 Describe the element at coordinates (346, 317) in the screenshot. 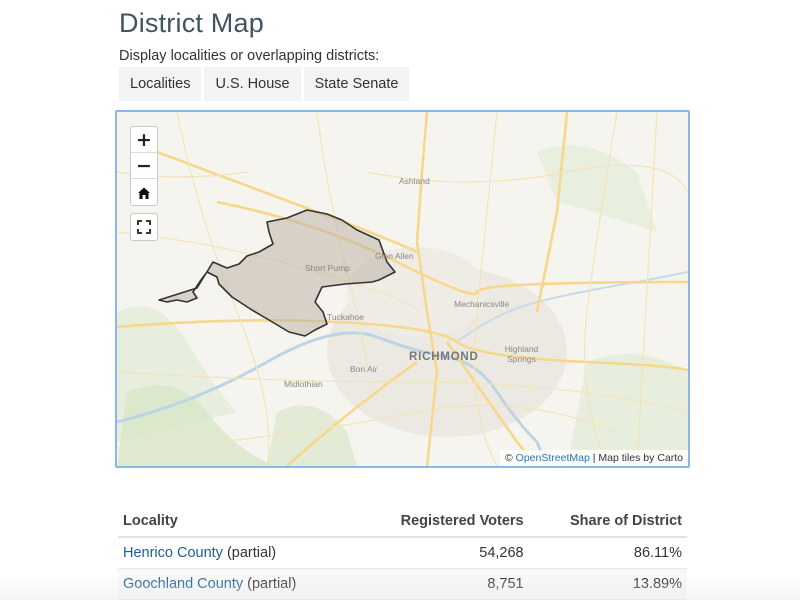

I see `place-label-tuckahoe: Tuckahoe` at that location.